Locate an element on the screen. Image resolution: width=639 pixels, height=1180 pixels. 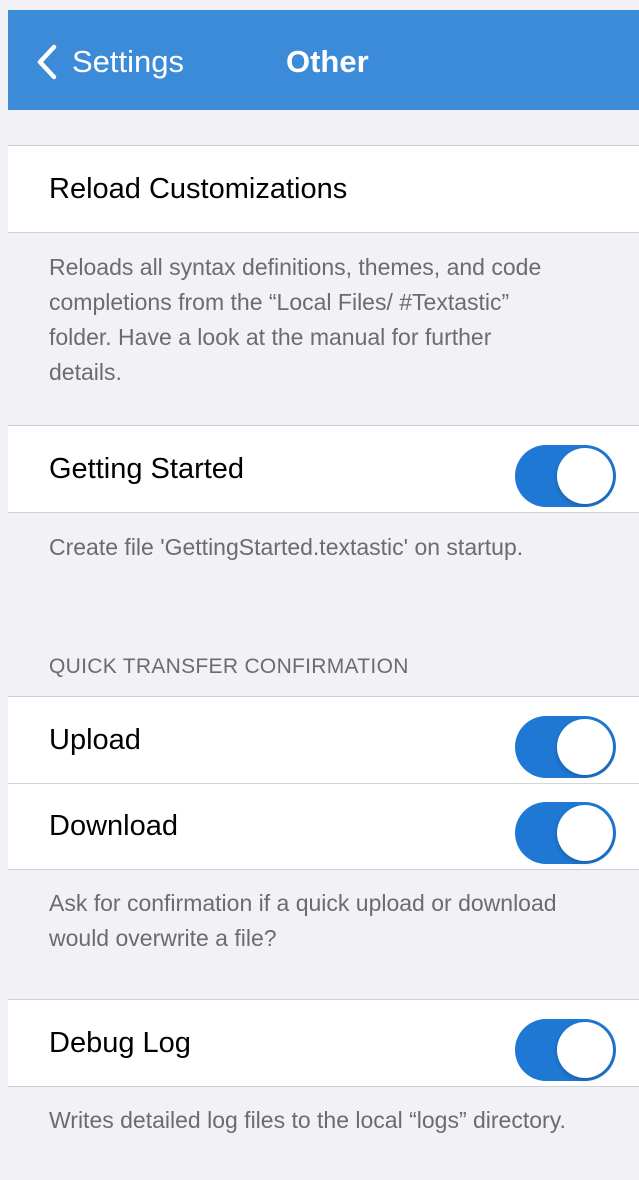
download-toggle is located at coordinates (565, 833).